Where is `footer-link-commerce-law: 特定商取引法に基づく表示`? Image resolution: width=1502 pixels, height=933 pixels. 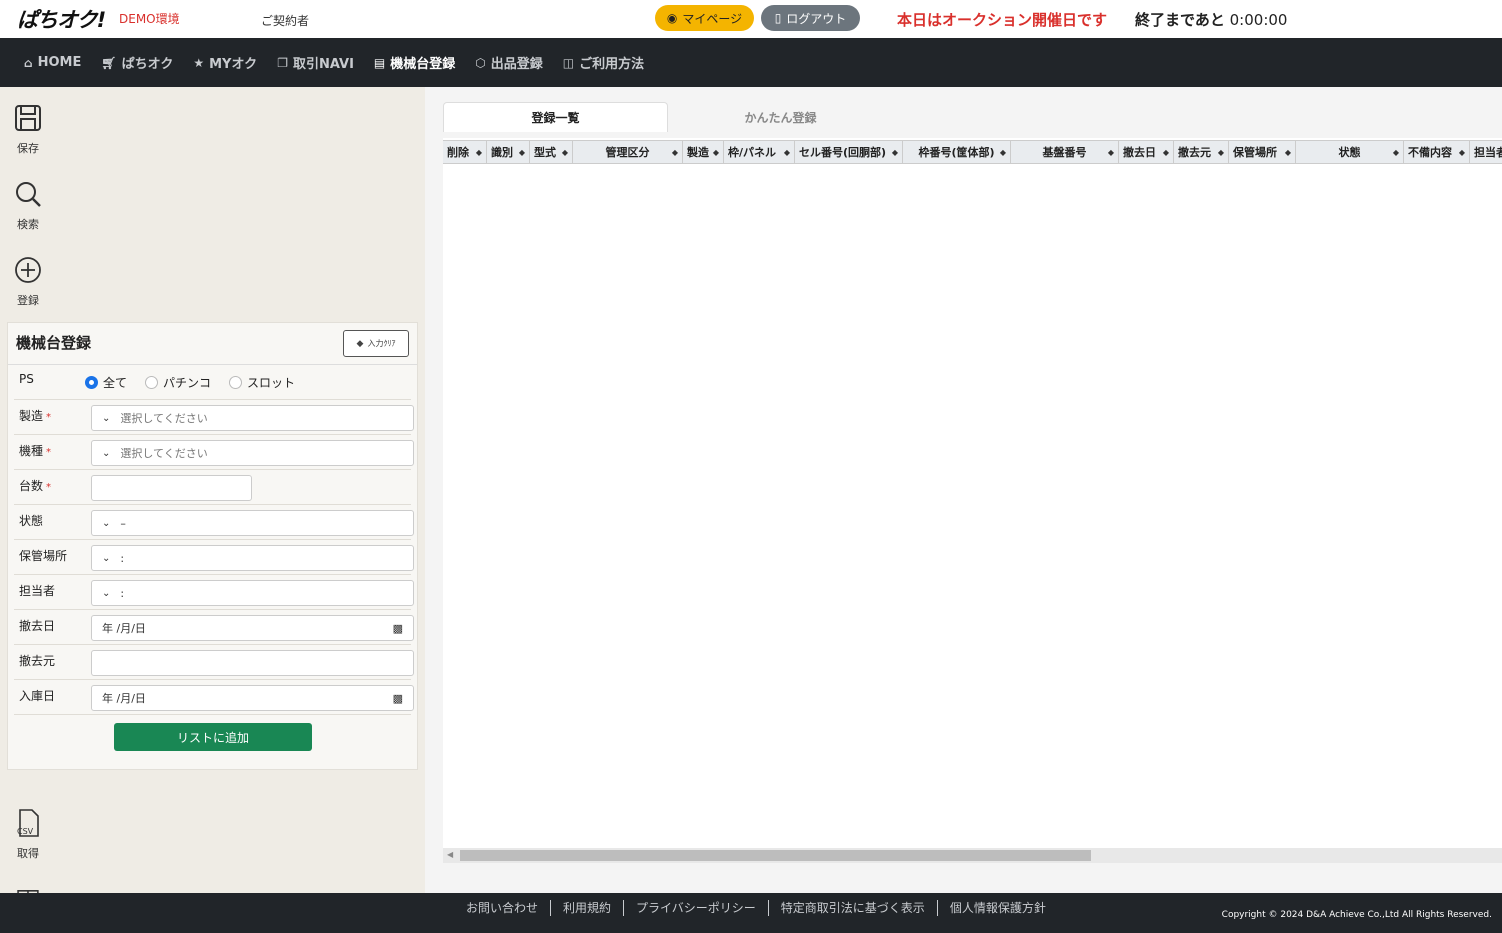
footer-link-commerce-law: 特定商取引法に基づく表示 is located at coordinates (853, 908).